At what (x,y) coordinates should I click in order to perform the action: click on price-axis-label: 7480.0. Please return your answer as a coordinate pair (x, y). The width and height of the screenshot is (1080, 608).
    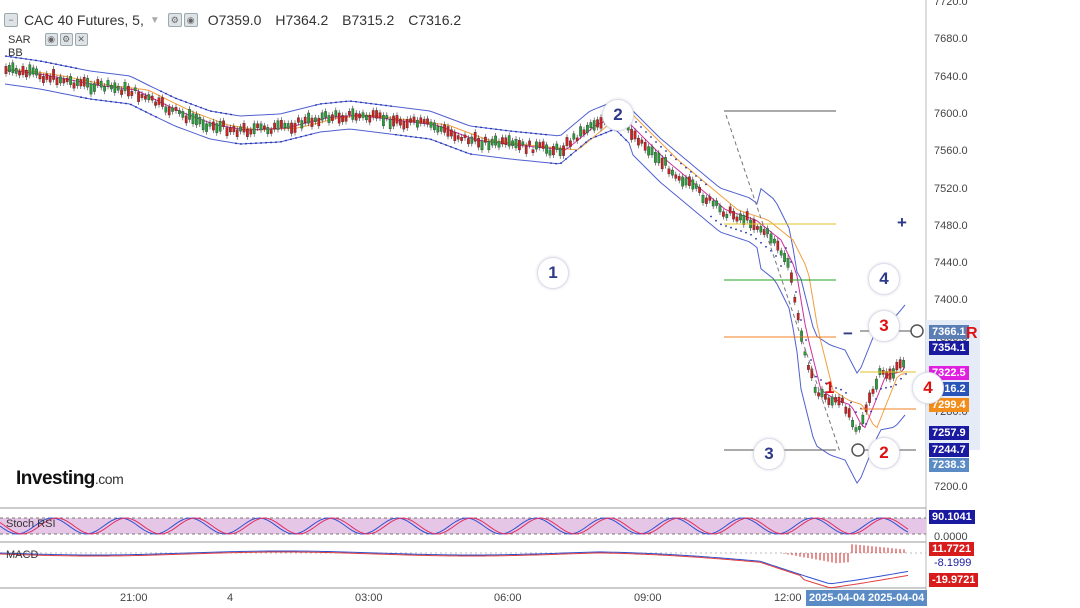
    Looking at the image, I should click on (951, 225).